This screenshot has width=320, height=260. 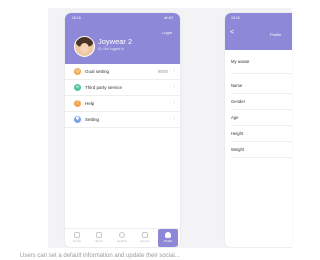 What do you see at coordinates (258, 31) in the screenshot?
I see `profile-detail-header: 16:16 < Profile` at bounding box center [258, 31].